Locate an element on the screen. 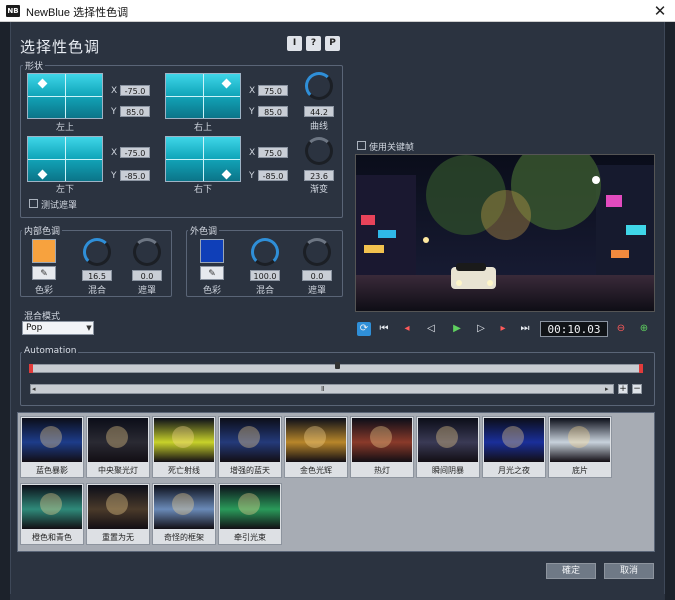 The width and height of the screenshot is (675, 600). scroll-left-icon: ◂ is located at coordinates (36, 389).